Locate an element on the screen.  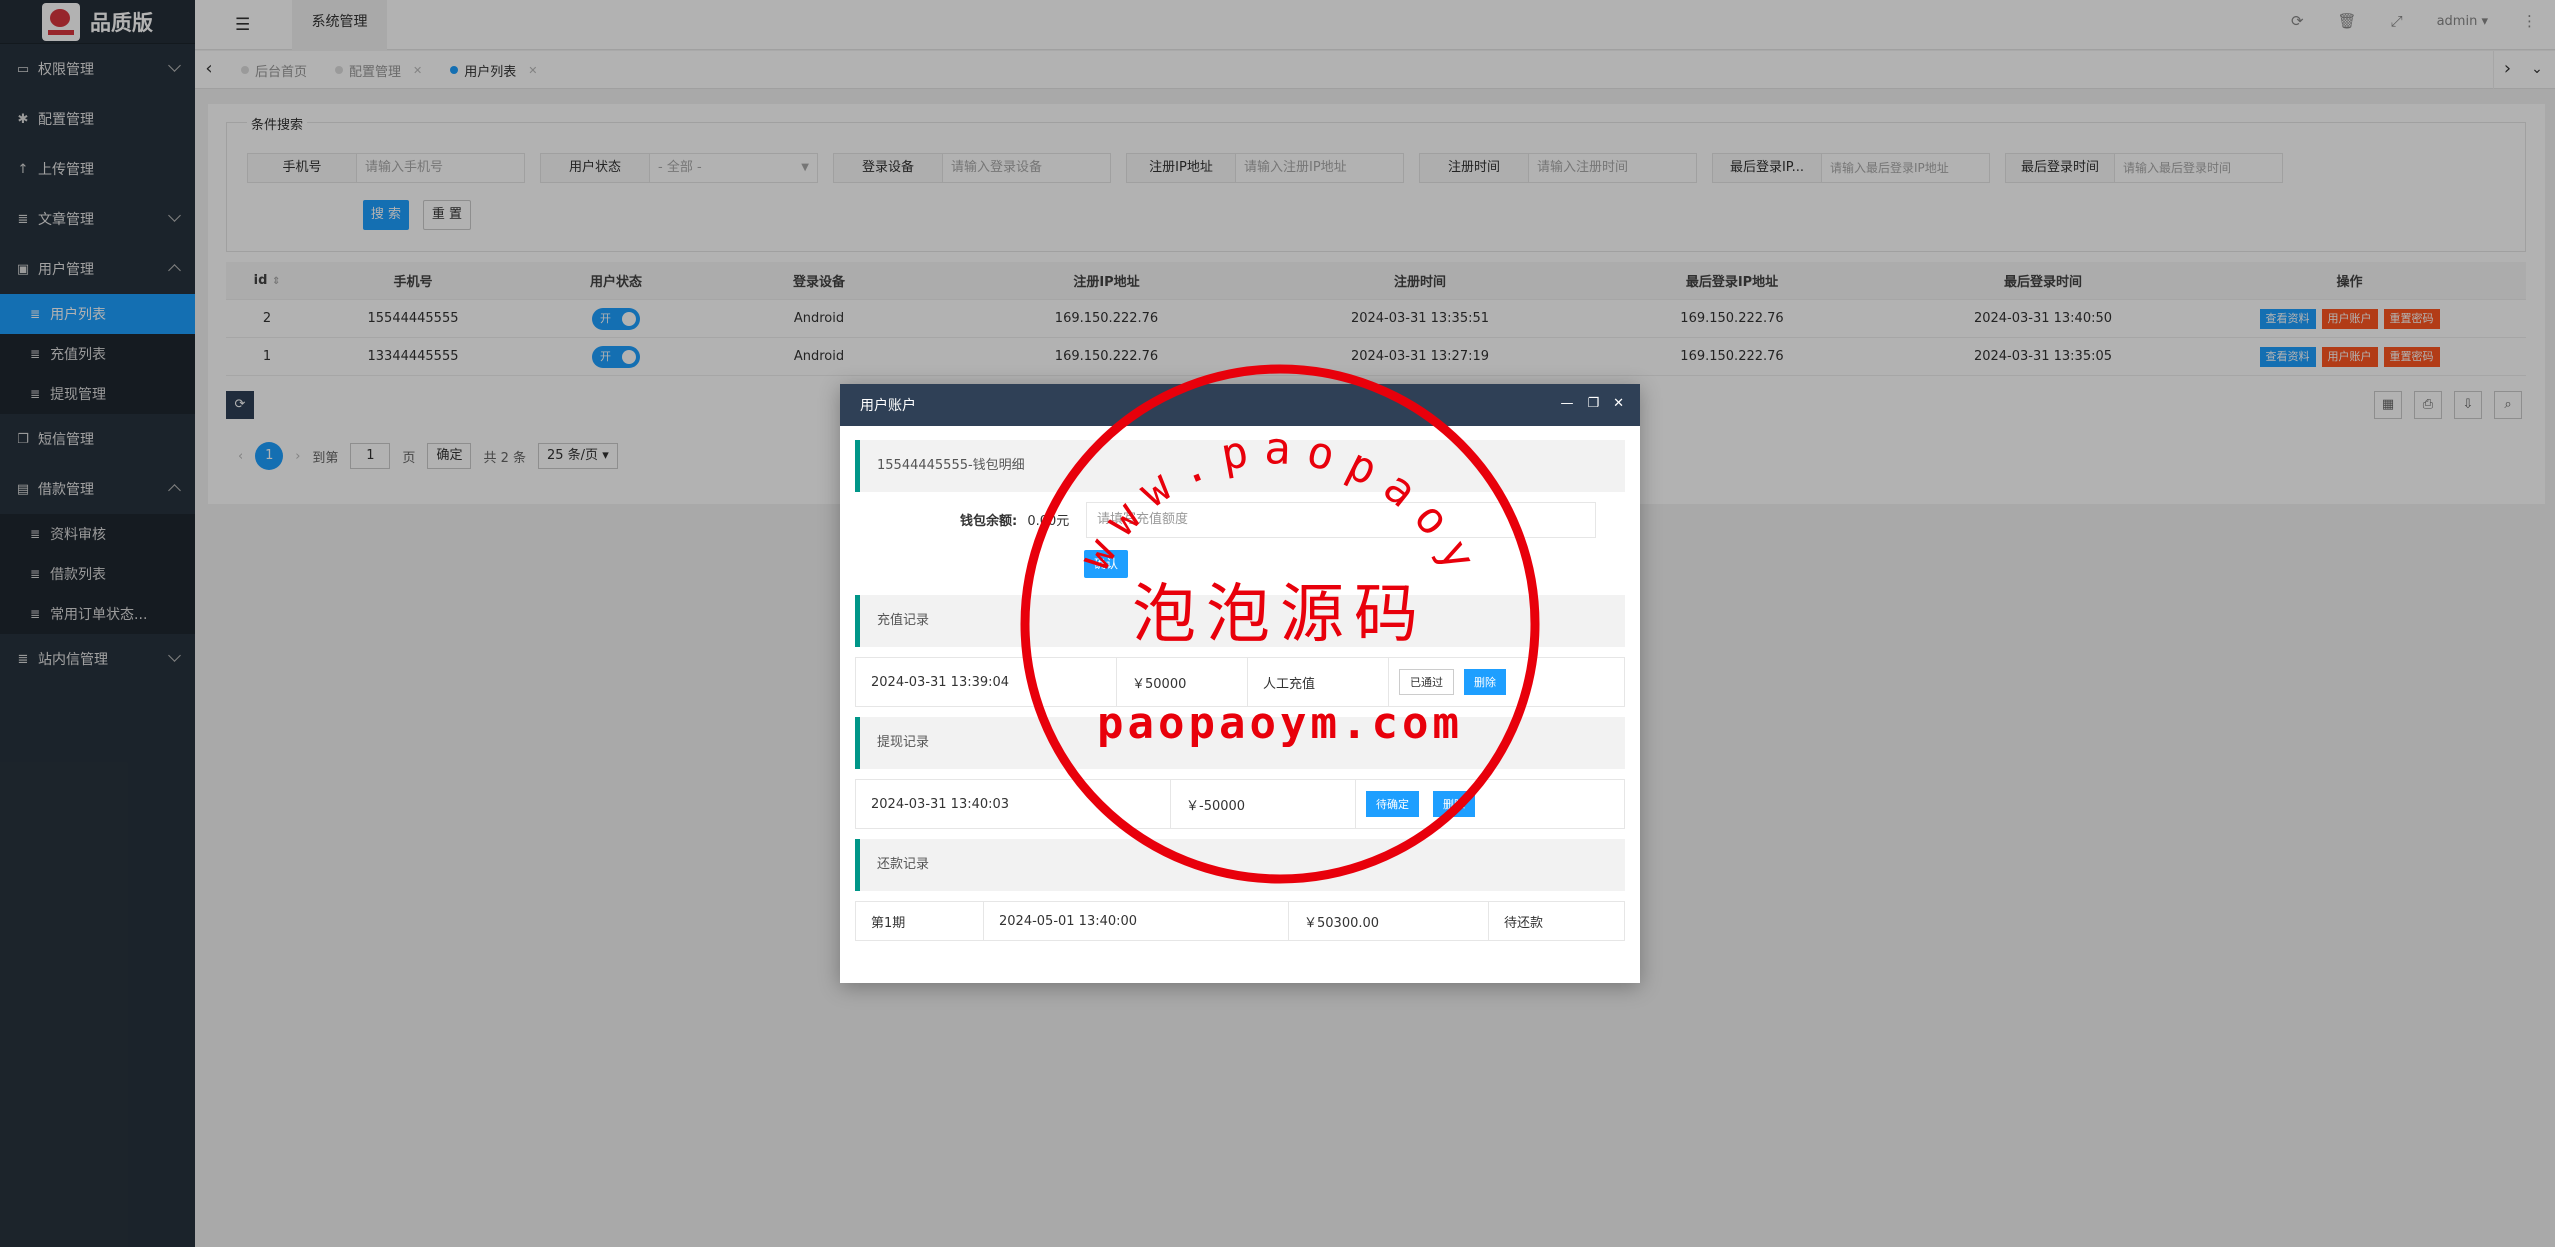
repay-time: 2024-05-01 13:40:00 is located at coordinates (1136, 921).